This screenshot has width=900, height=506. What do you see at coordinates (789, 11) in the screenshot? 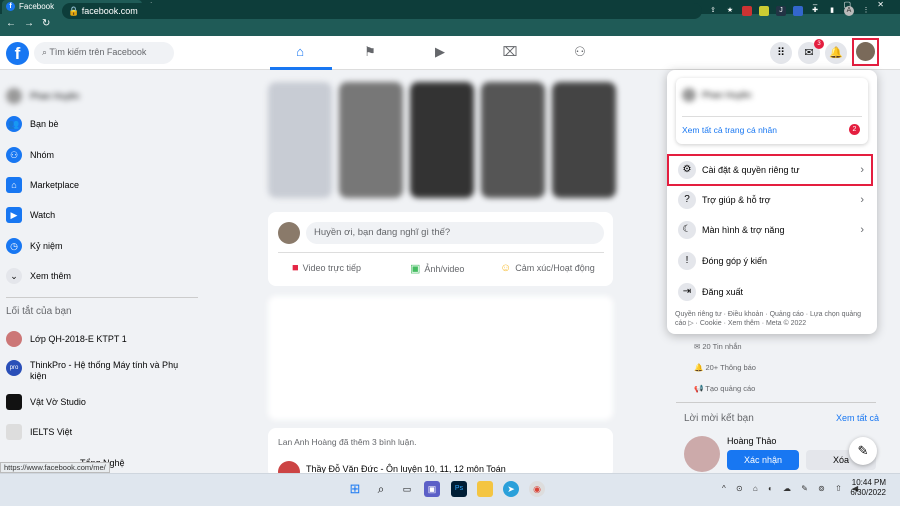
I see `extension-toolbar: ⇪ ★ J ✚ ▮ A ⋮` at bounding box center [789, 11].